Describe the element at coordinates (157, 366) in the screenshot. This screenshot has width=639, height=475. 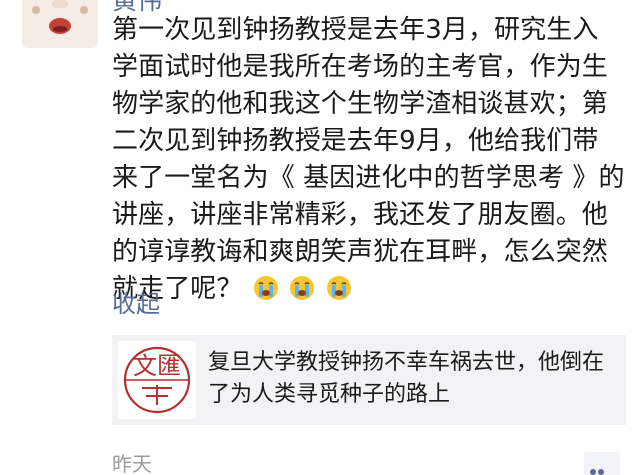
I see `logo-text: 文匯` at that location.